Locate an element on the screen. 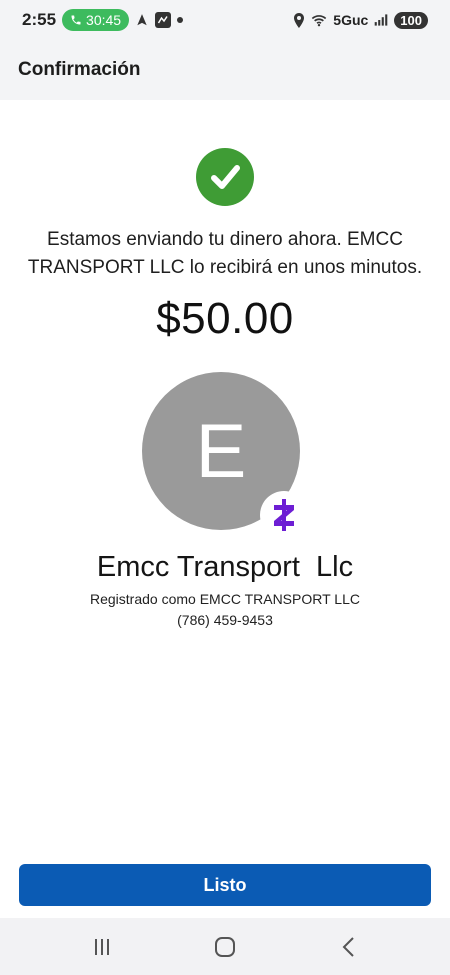 The image size is (450, 975). recipient-name: Emcc Transport Llc is located at coordinates (225, 567).